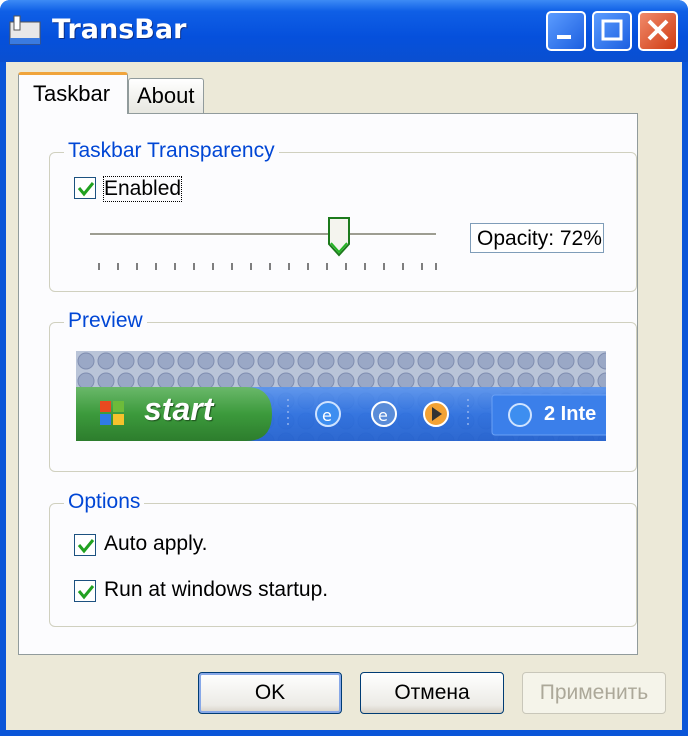 The image size is (688, 736). What do you see at coordinates (564, 37) in the screenshot?
I see `minimize-icon` at bounding box center [564, 37].